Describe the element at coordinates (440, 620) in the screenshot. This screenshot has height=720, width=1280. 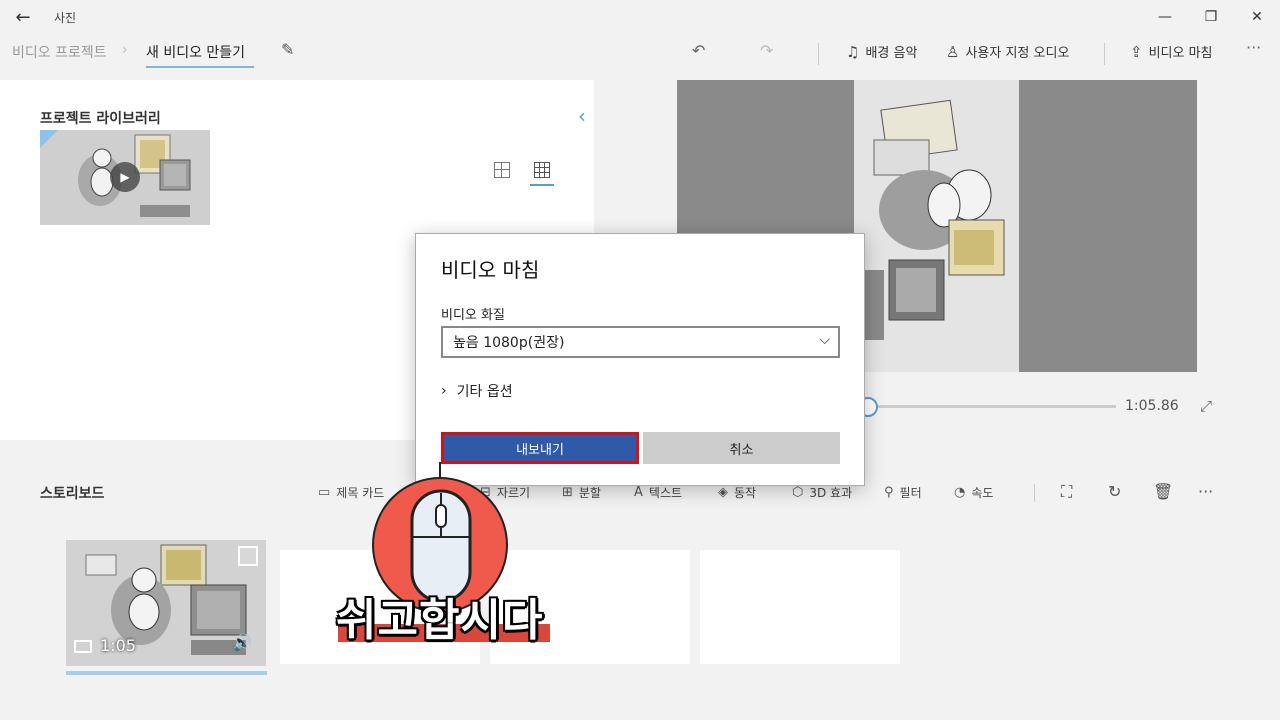
I see `overlay-caption: 쉬고합시다` at that location.